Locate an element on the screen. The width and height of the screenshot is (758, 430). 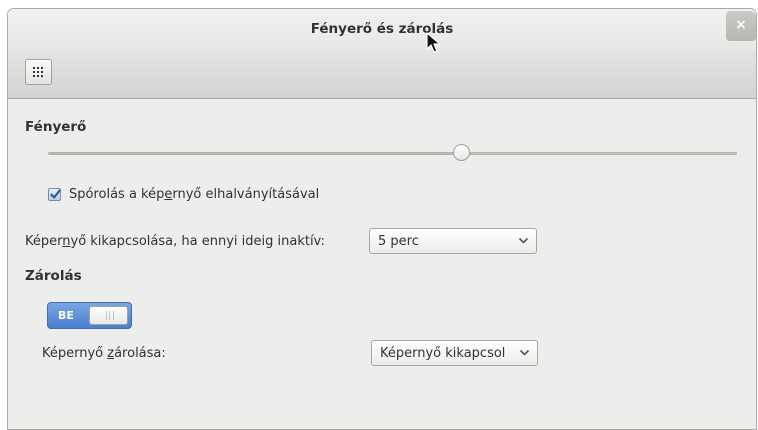
screen-lock-delay-dropdown: Képernyő kikapcsol is located at coordinates (454, 353).